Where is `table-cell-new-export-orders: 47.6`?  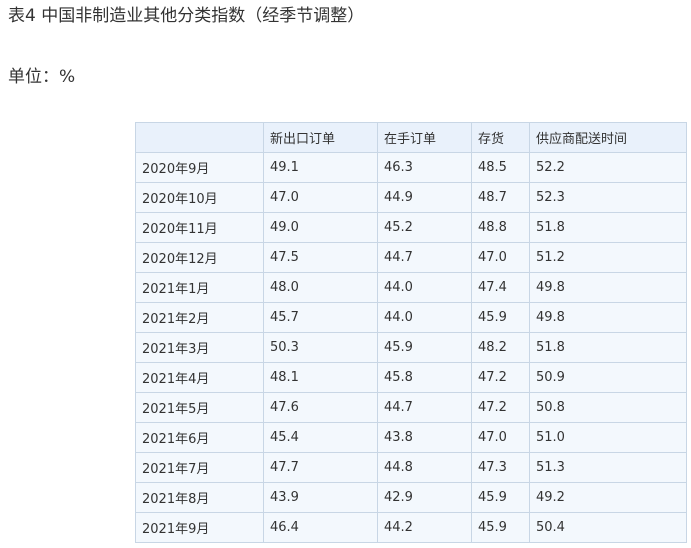 table-cell-new-export-orders: 47.6 is located at coordinates (320, 407).